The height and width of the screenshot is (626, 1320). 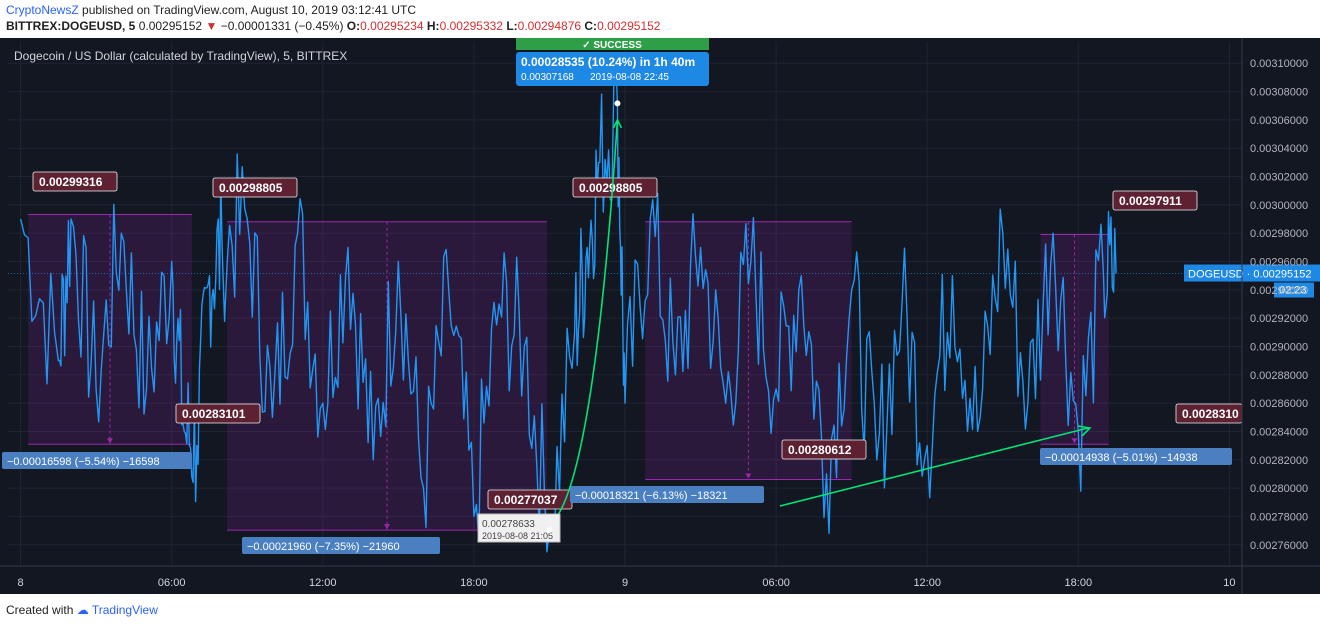 I want to click on y-tick-label: 0.00276000, so click(x=1279, y=546).